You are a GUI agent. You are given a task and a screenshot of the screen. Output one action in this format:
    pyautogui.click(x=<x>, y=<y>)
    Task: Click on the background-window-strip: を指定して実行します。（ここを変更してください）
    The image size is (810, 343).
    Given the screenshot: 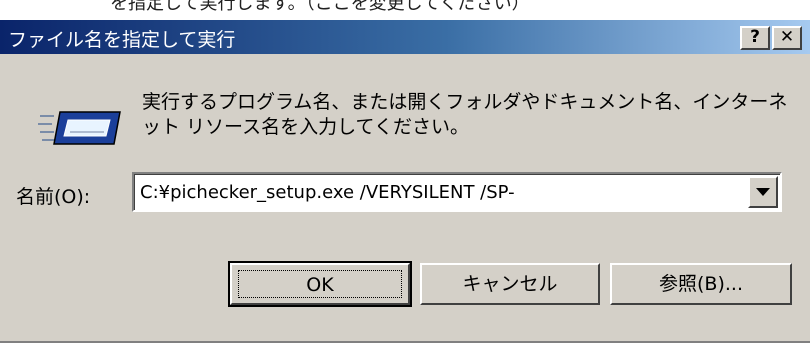 What is the action you would take?
    pyautogui.click(x=405, y=10)
    